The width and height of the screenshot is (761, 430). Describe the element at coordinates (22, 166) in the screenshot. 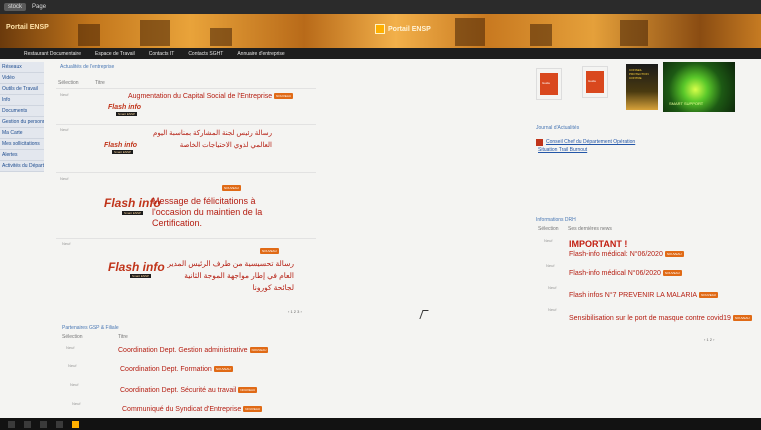

I see `sidebar-item: Activités du Département` at that location.